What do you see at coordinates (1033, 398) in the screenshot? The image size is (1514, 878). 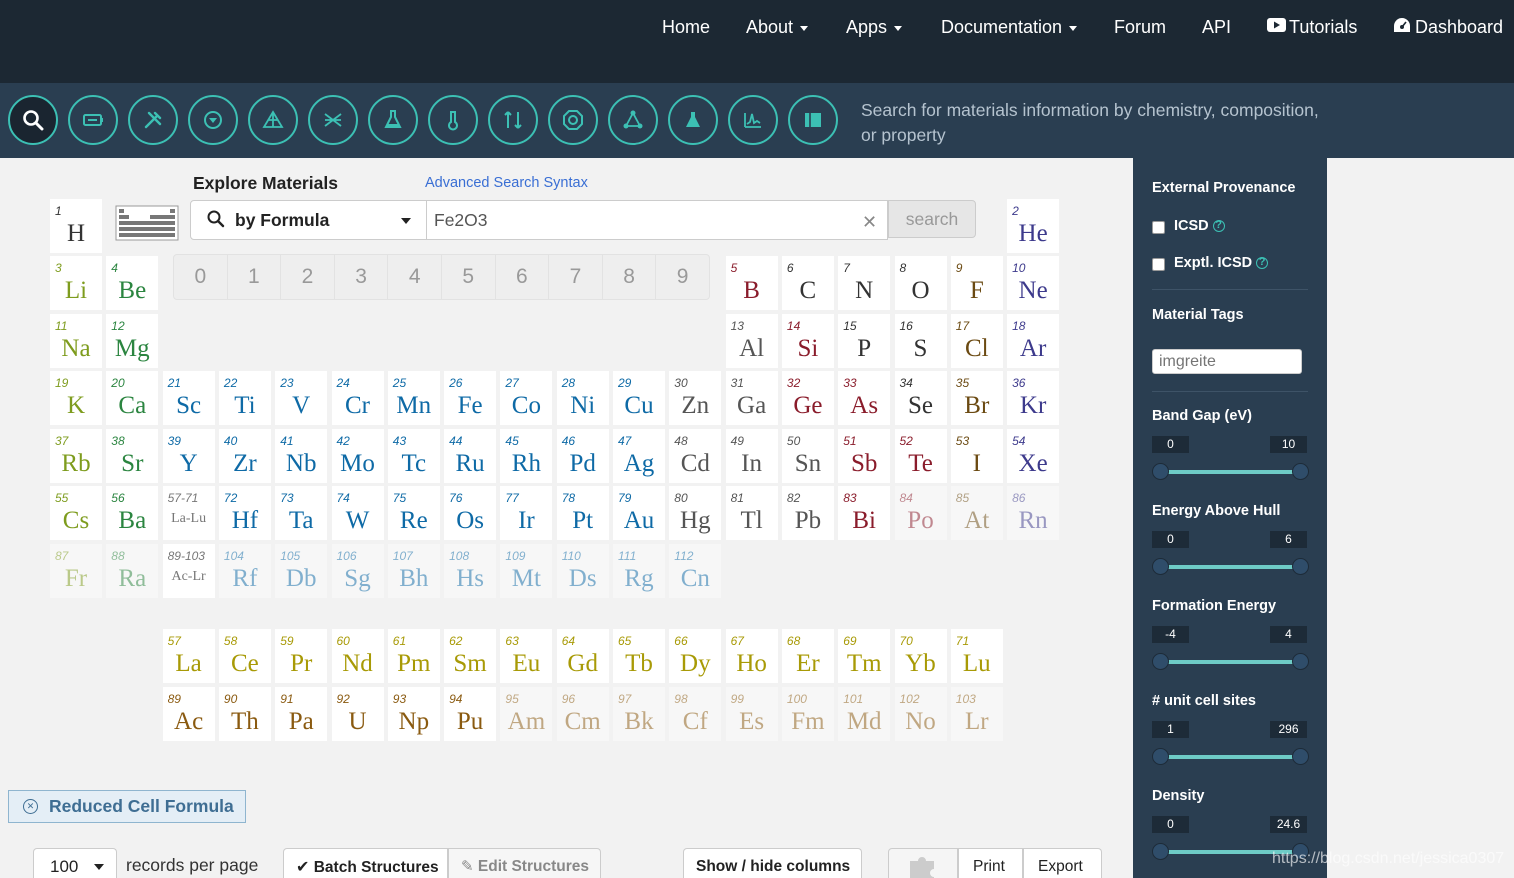 I see `element-kr: 36 Kr` at bounding box center [1033, 398].